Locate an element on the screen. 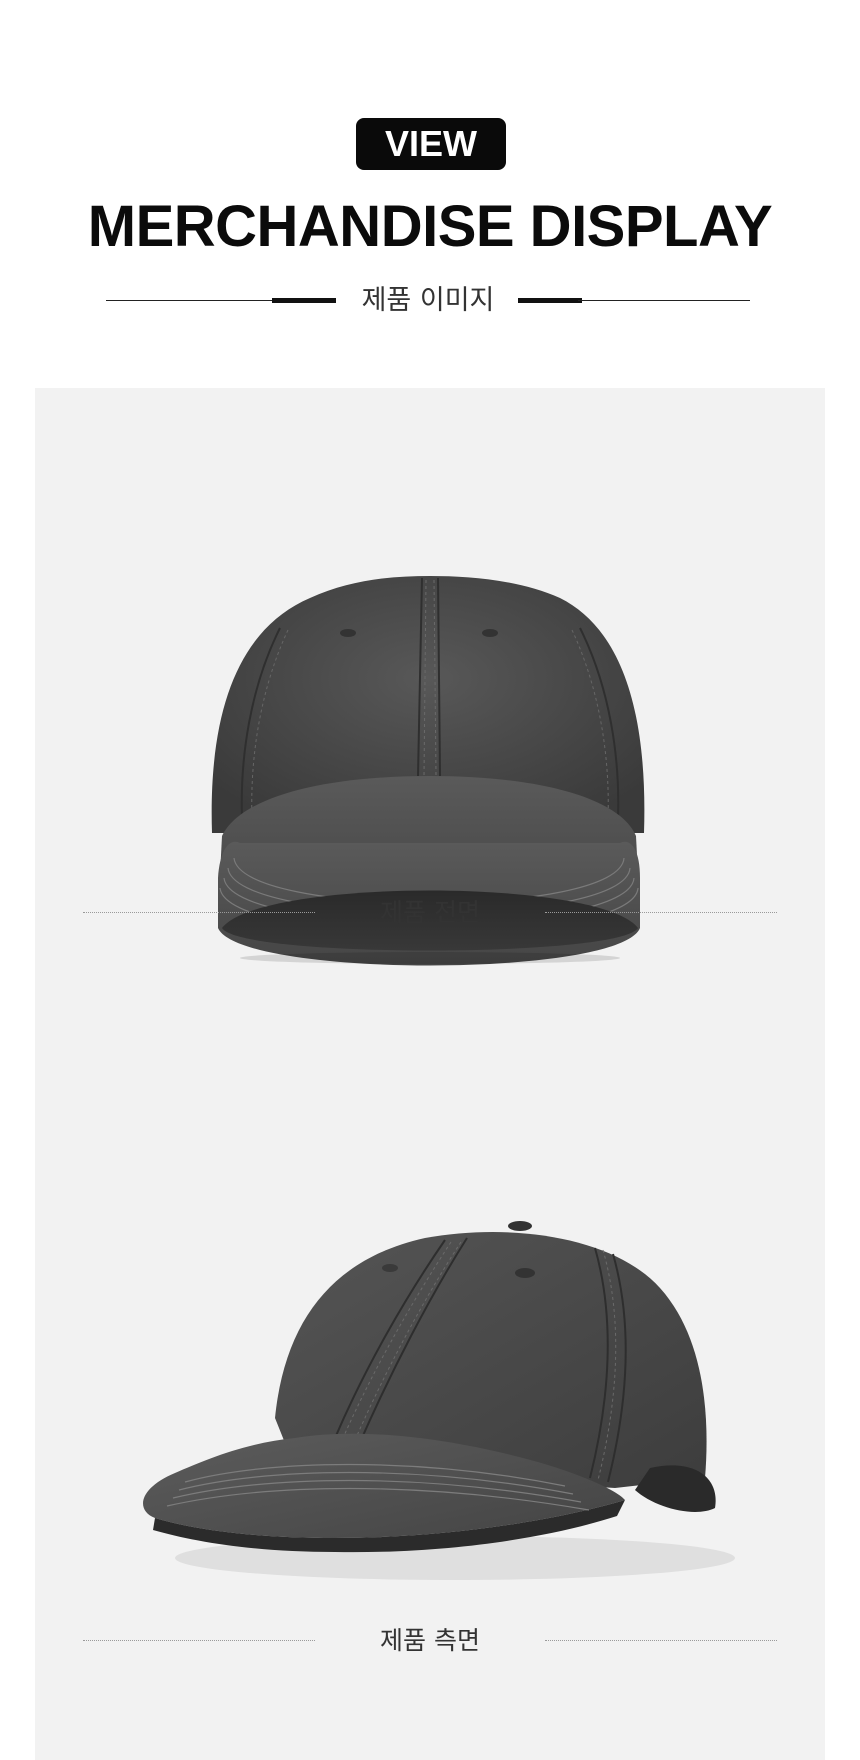  caption-front-view: 제품 전면 is located at coordinates (430, 912).